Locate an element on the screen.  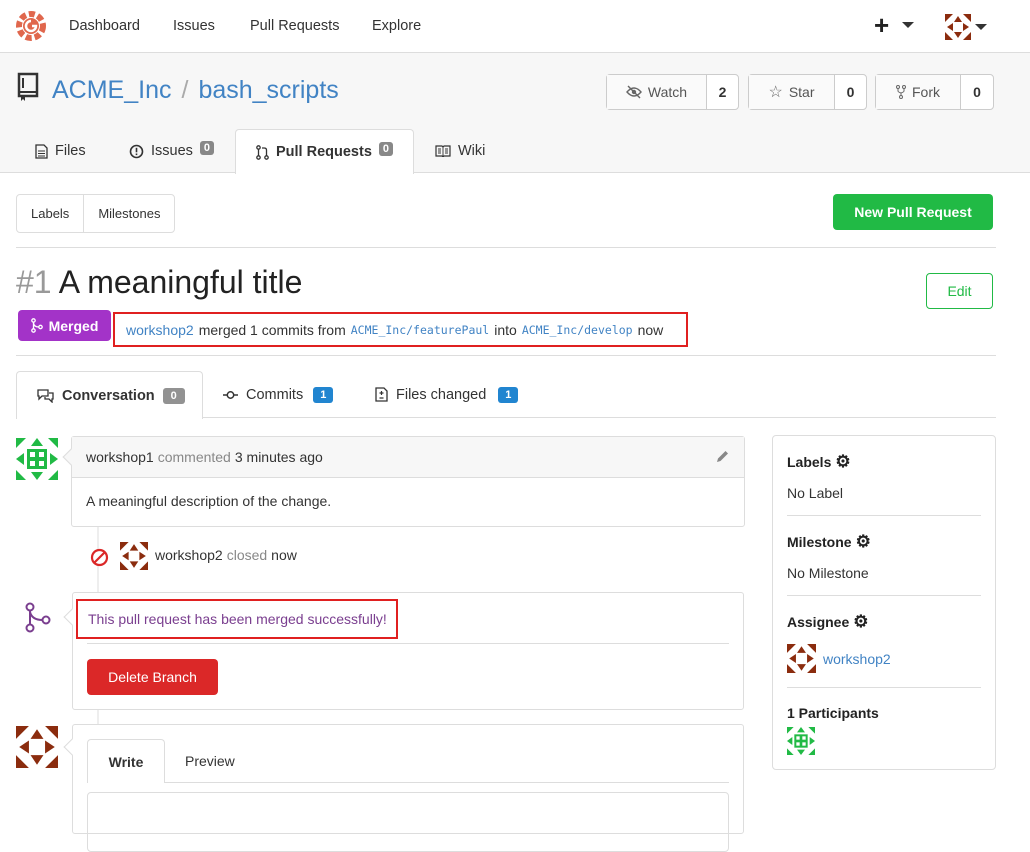
page-title: #1 A meaningful title is located at coordinates (159, 282).